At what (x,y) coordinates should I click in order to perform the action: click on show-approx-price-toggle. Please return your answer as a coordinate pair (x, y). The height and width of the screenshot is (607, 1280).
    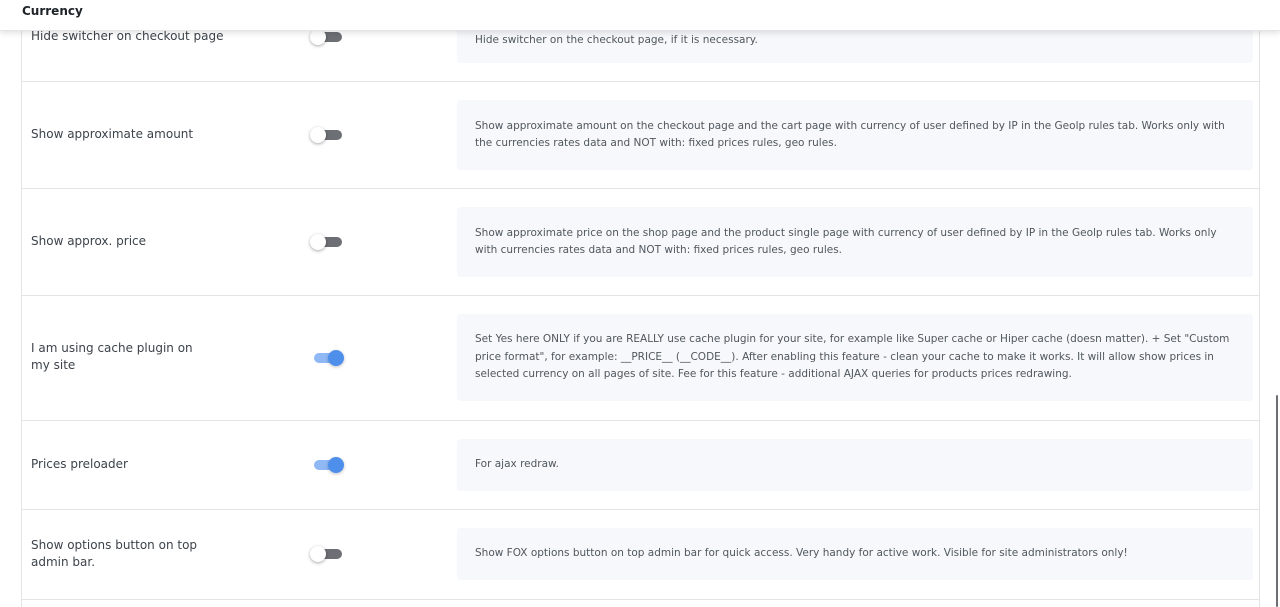
    Looking at the image, I should click on (326, 242).